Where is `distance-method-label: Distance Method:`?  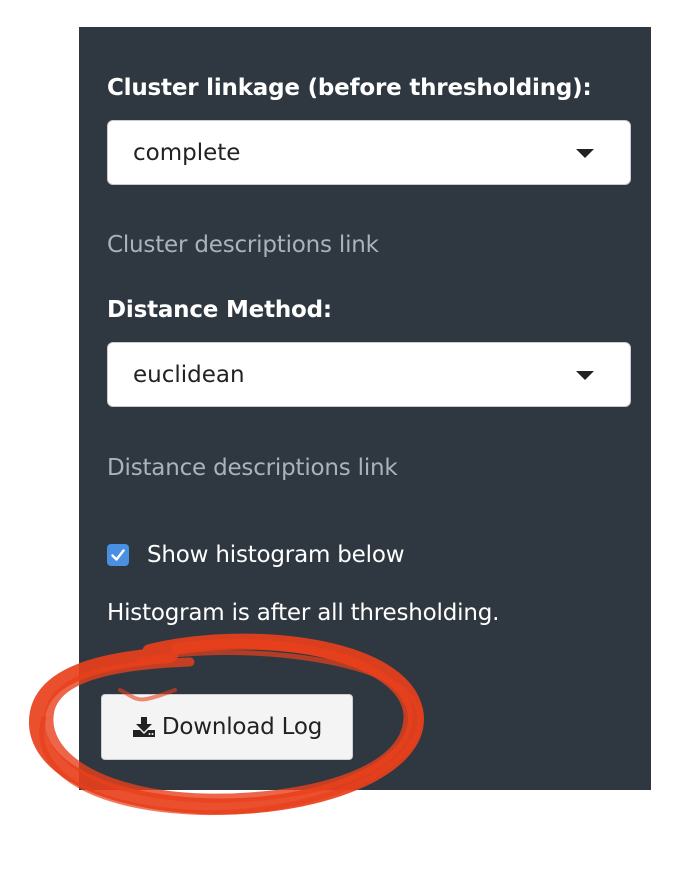
distance-method-label: Distance Method: is located at coordinates (219, 310).